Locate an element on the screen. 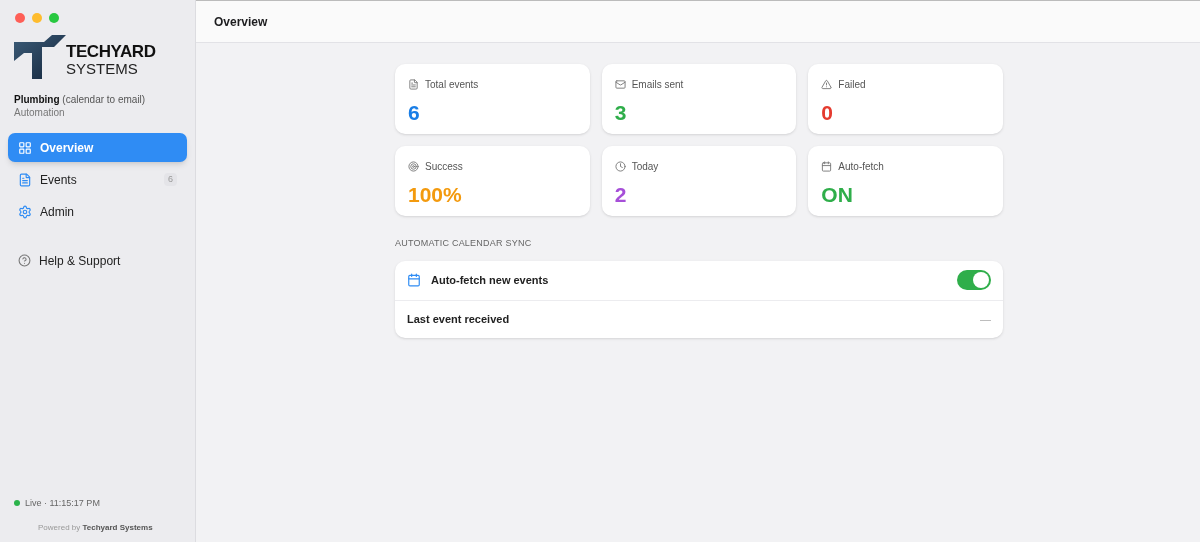 This screenshot has height=542, width=1200. last-event-label: Last event received is located at coordinates (459, 319).